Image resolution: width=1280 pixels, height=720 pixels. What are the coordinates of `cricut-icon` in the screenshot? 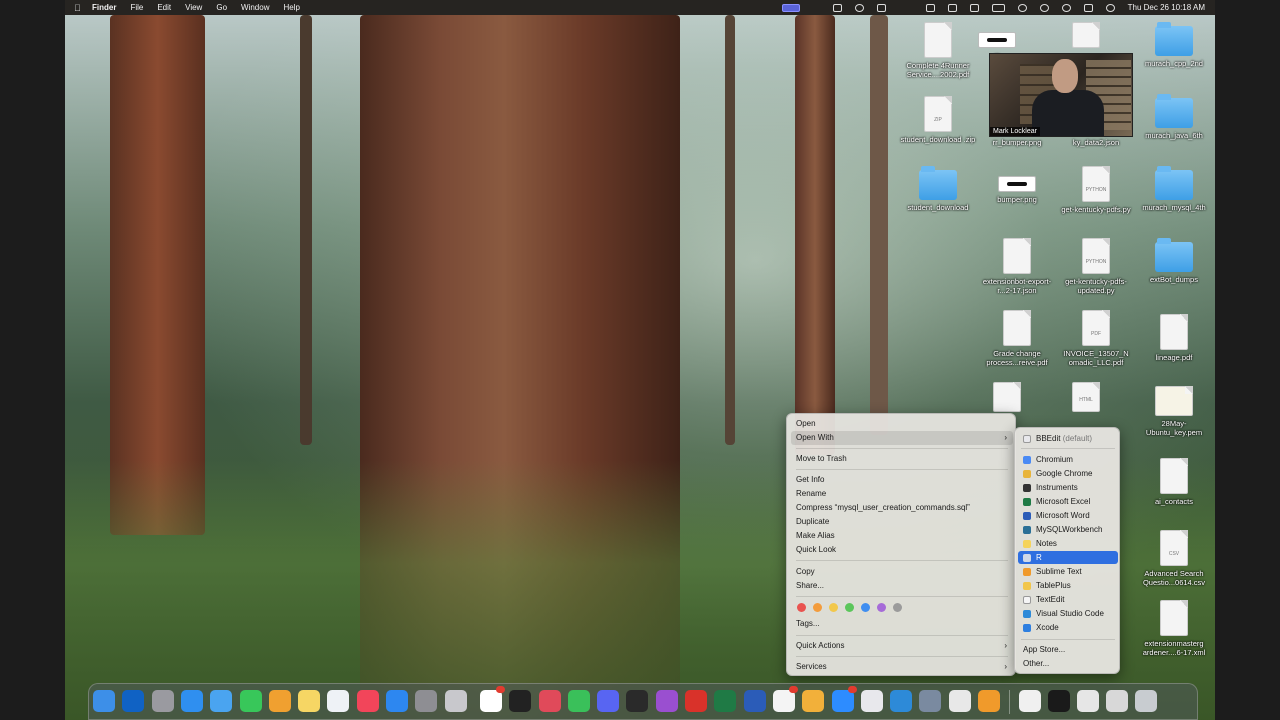 It's located at (785, 699).